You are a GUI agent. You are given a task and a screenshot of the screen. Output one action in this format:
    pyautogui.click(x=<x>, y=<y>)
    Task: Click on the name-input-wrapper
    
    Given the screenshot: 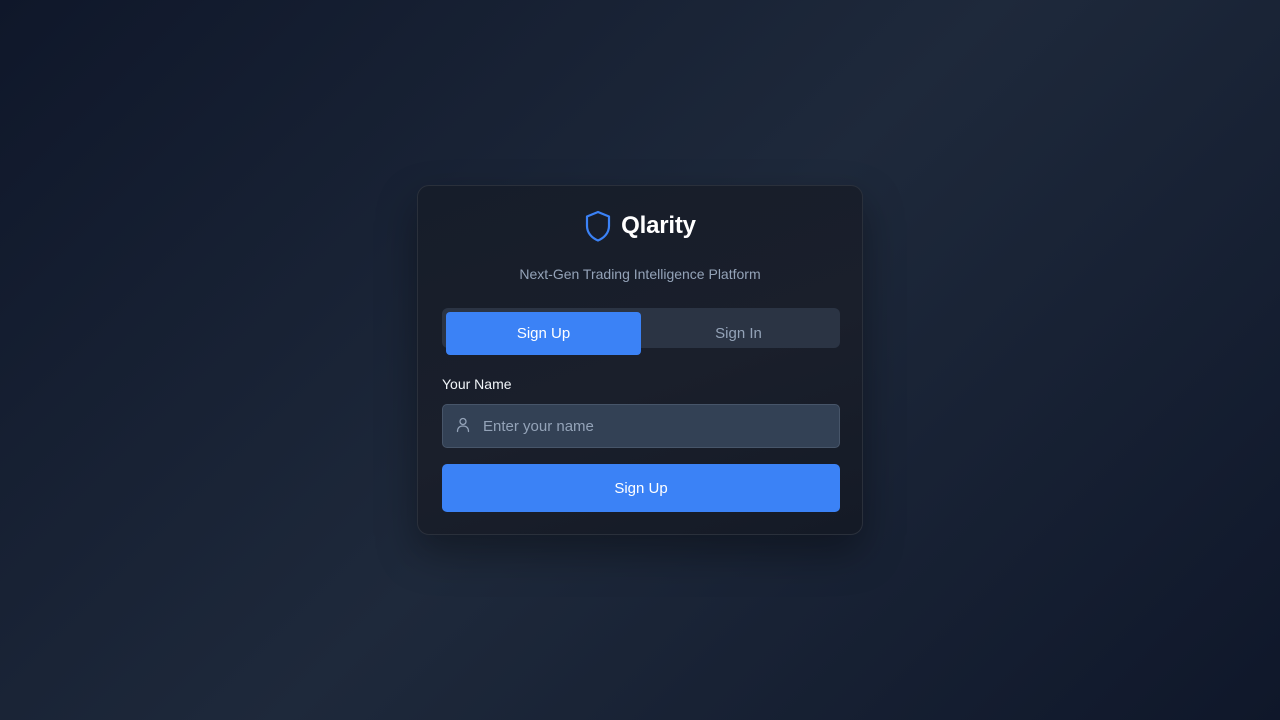 What is the action you would take?
    pyautogui.click(x=641, y=426)
    